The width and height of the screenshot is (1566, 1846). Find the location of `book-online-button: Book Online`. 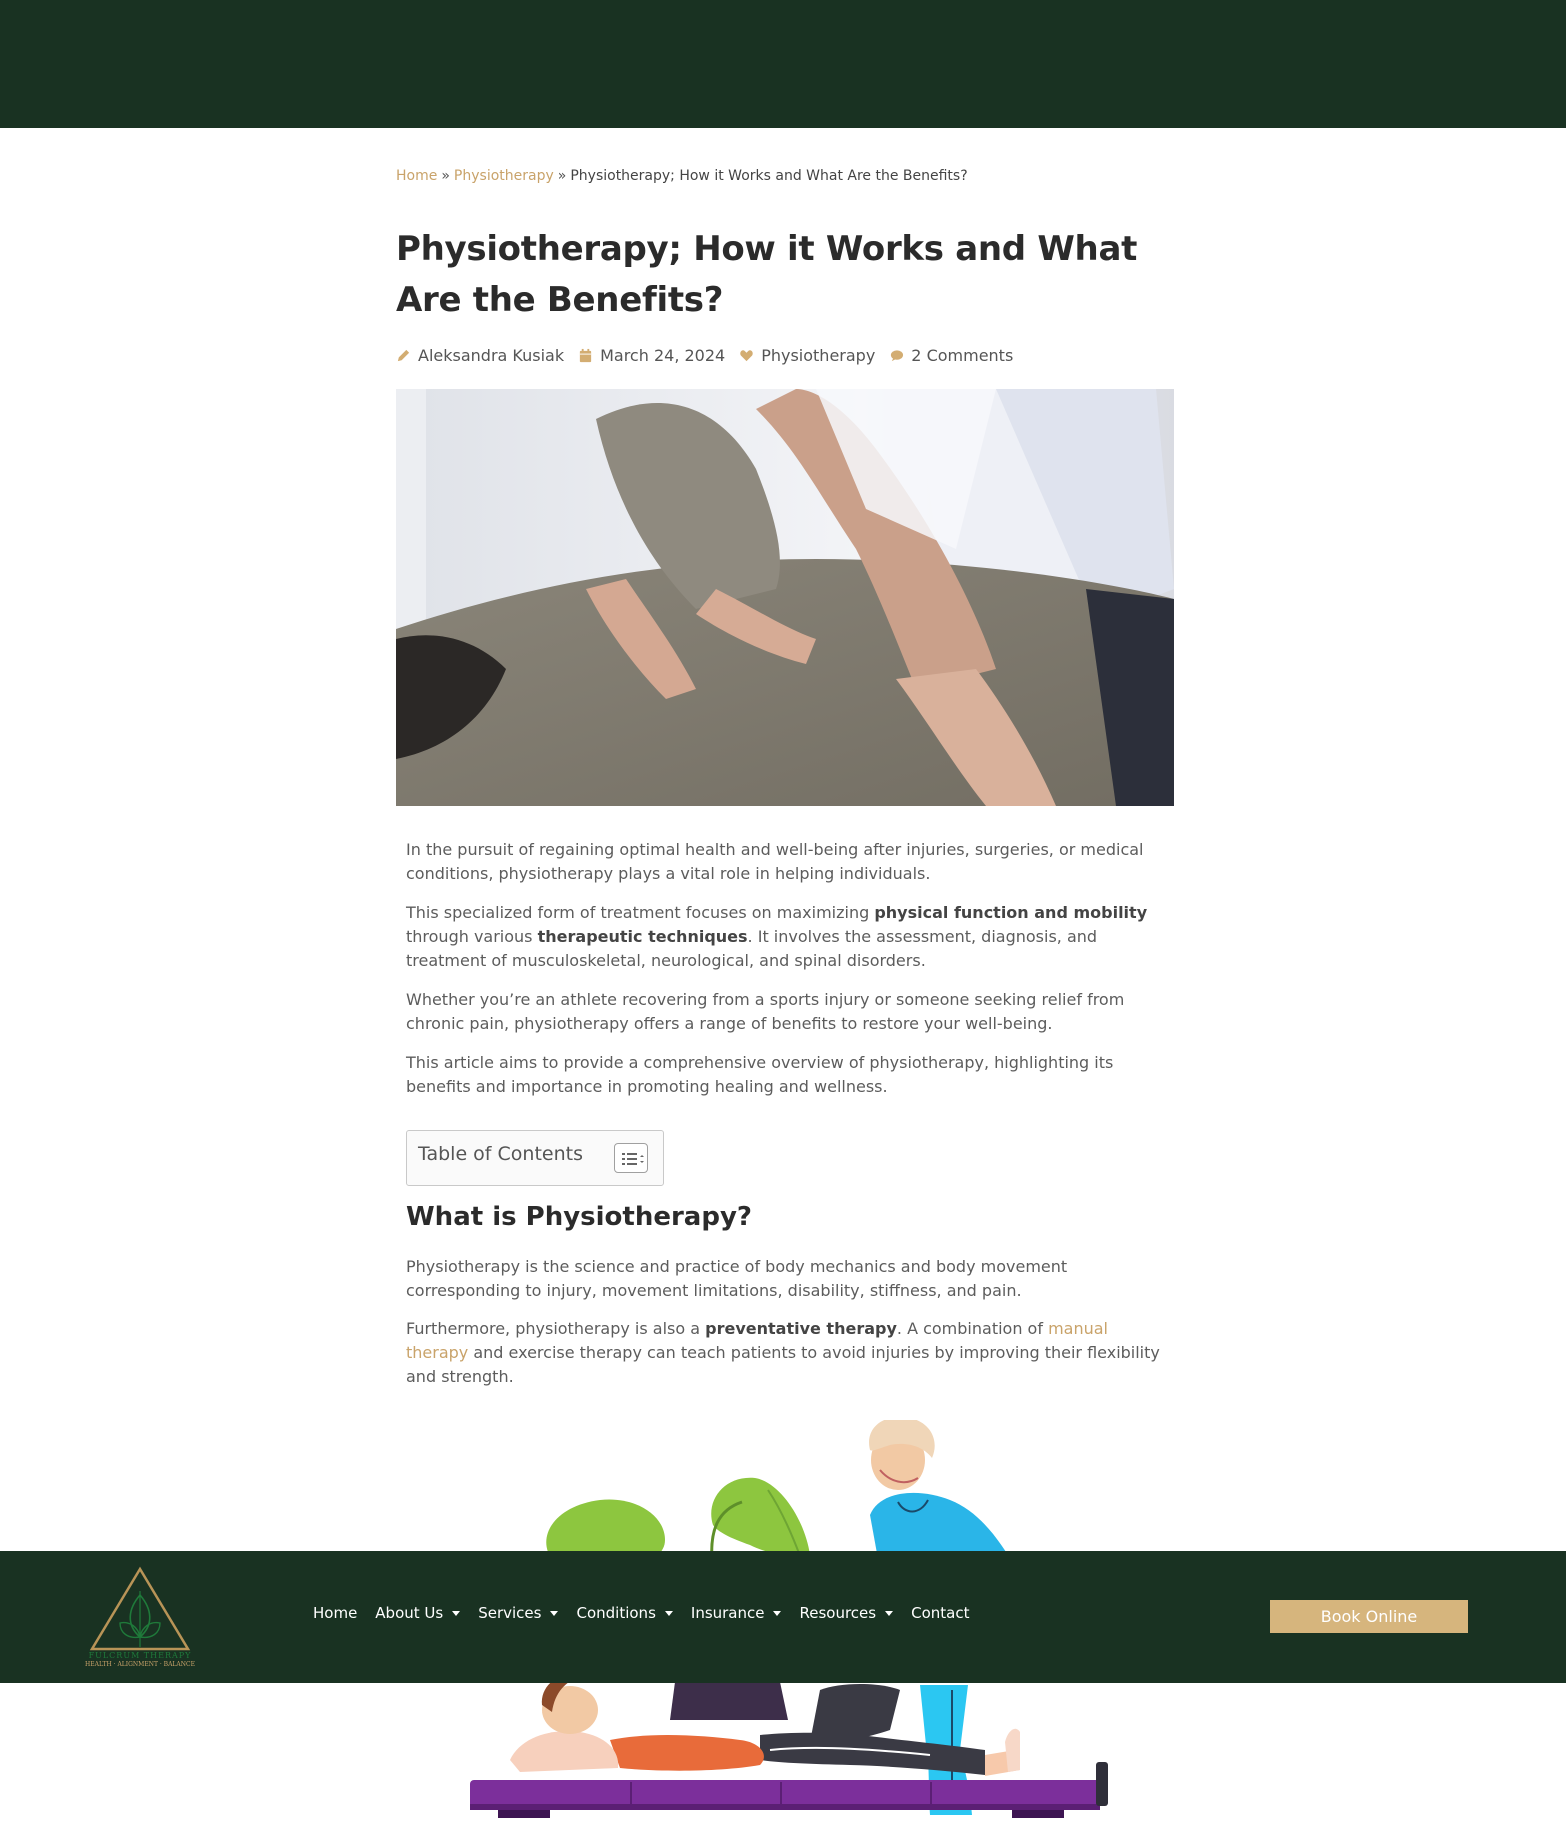

book-online-button: Book Online is located at coordinates (1369, 1616).